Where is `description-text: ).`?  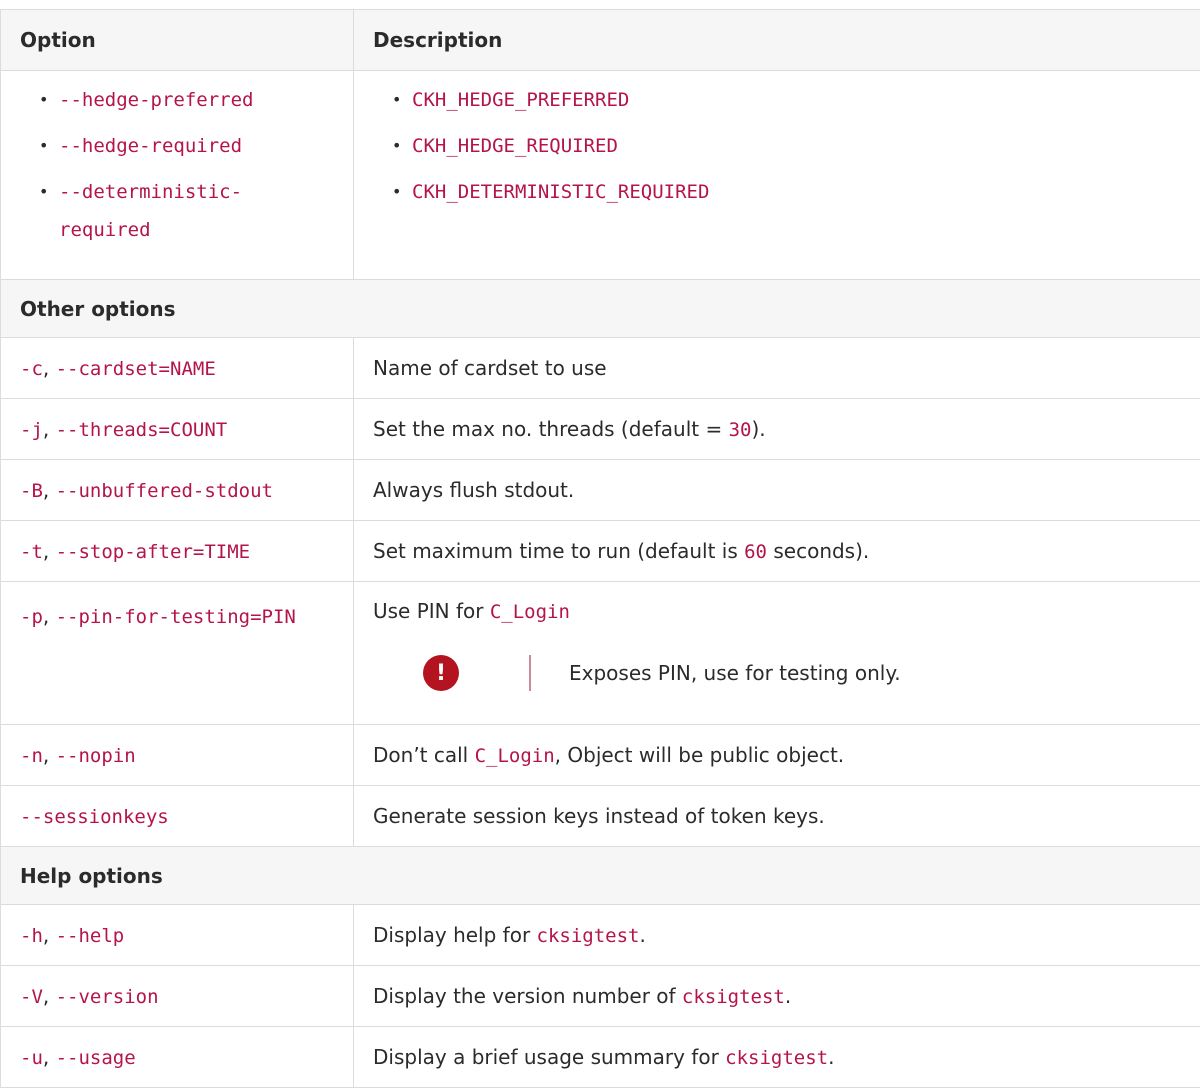
description-text: ). is located at coordinates (758, 429).